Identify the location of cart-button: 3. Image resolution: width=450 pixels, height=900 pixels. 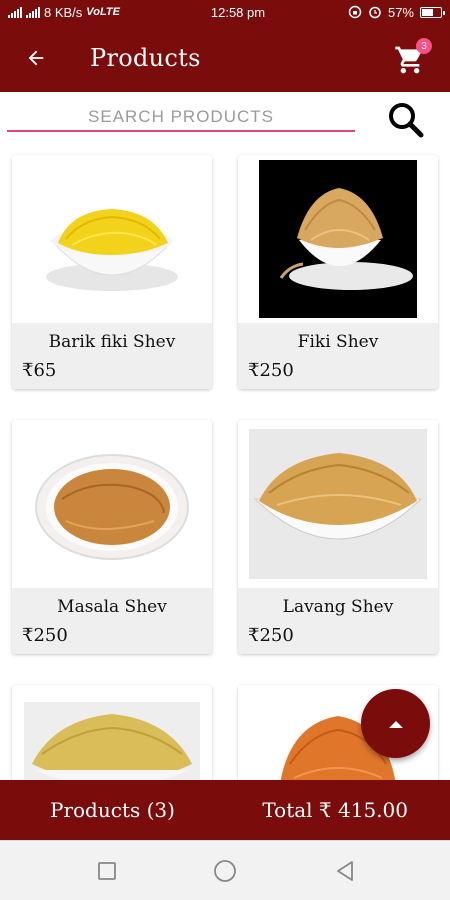
(413, 57).